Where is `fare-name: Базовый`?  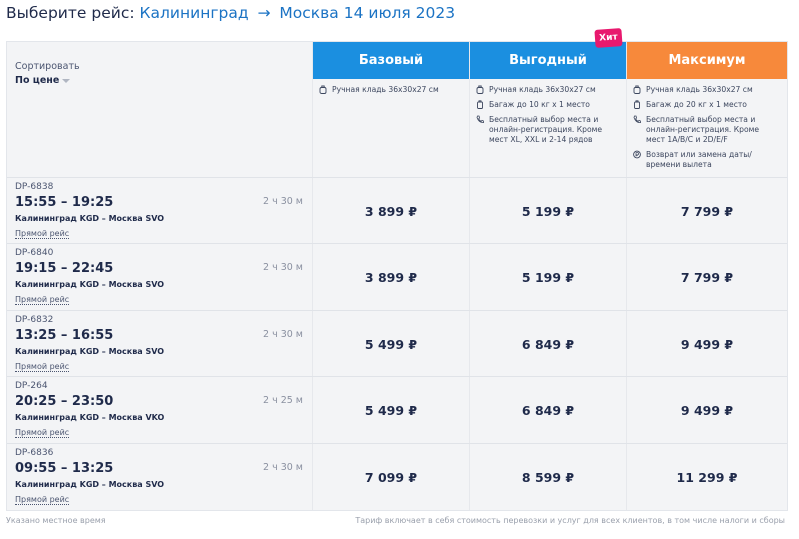
fare-name: Базовый is located at coordinates (391, 60).